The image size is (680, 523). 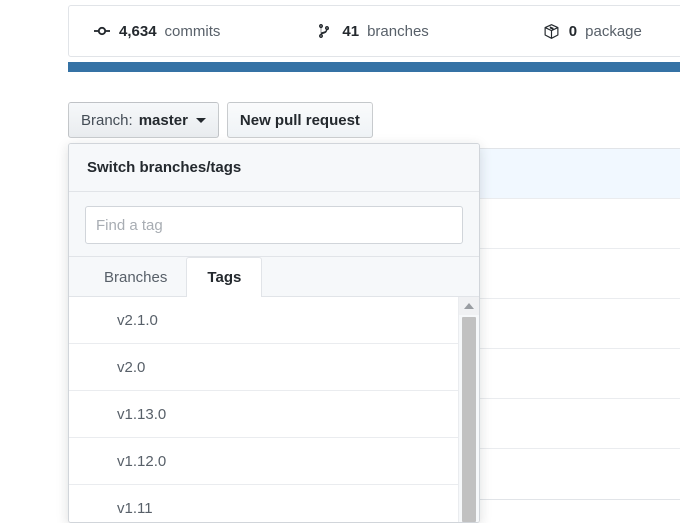 I want to click on tag-filter-input, so click(x=274, y=225).